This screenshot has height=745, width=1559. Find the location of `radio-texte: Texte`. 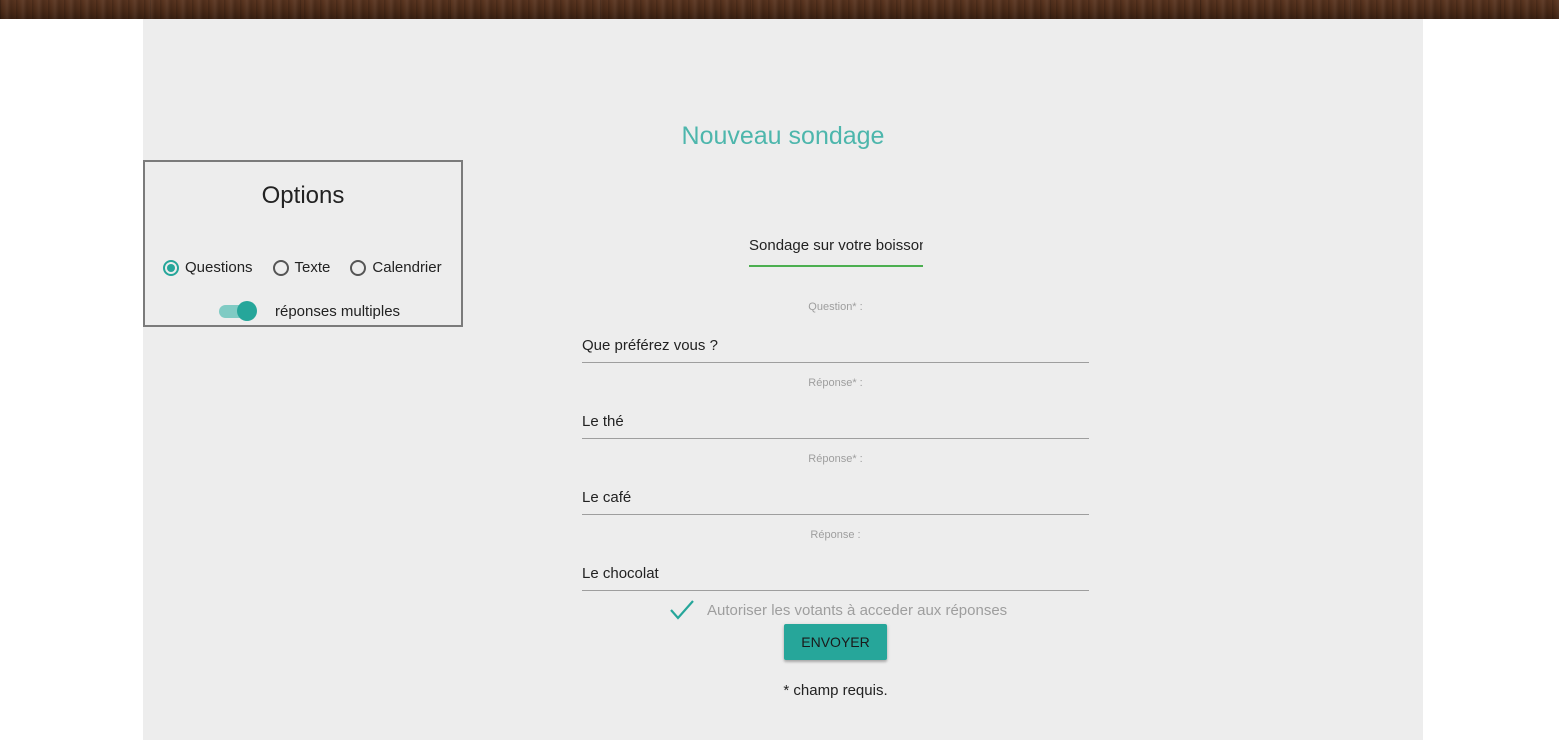

radio-texte: Texte is located at coordinates (301, 267).